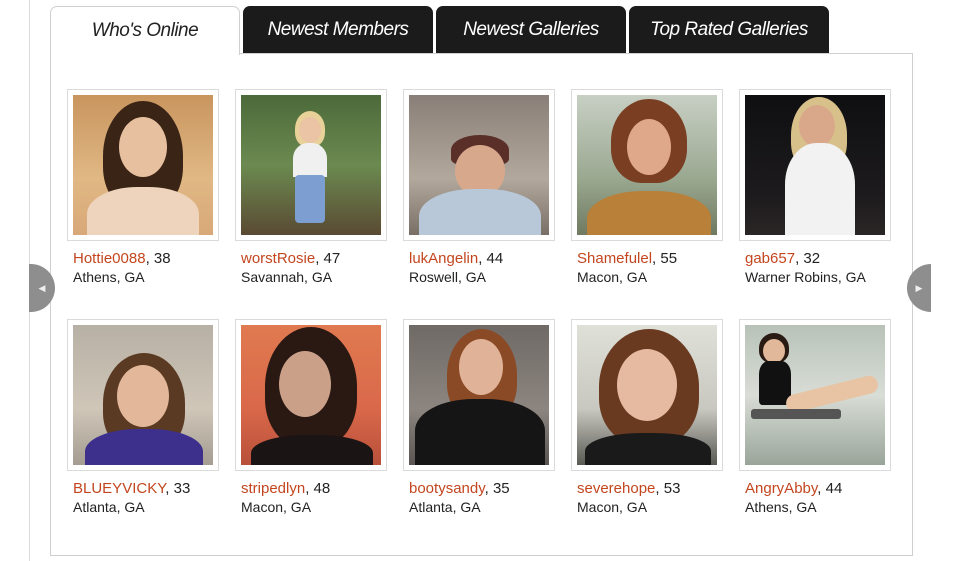 This screenshot has height=561, width=960. I want to click on member-location: Warner Robins, GA, so click(805, 277).